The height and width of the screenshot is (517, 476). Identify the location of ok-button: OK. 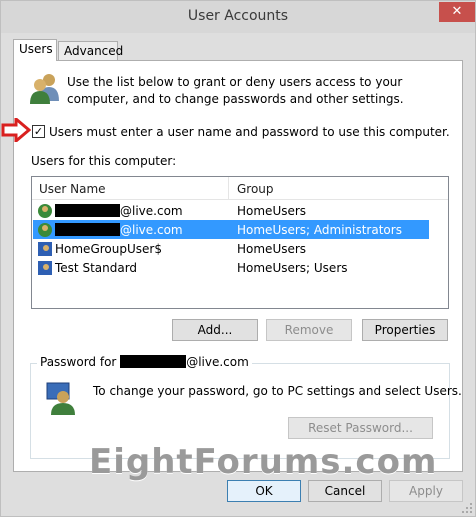
(264, 491).